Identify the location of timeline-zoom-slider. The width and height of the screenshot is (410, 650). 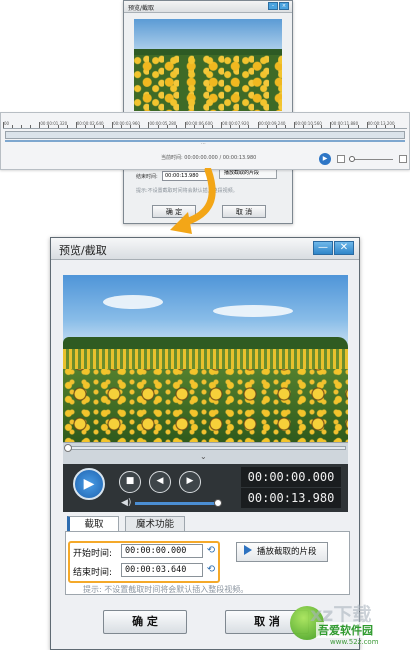
(371, 159).